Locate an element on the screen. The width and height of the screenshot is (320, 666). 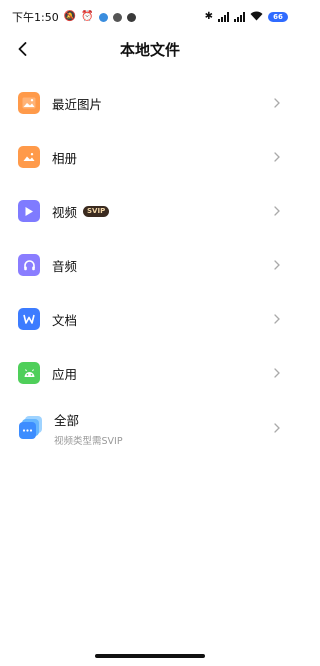
home-indicator is located at coordinates (150, 656).